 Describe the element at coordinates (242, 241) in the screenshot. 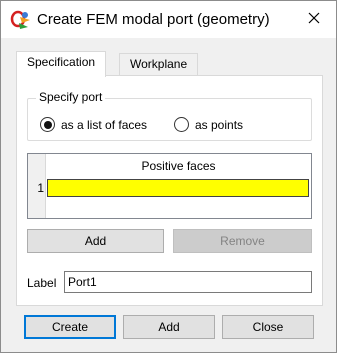

I see `remove-face-button: Remove` at that location.